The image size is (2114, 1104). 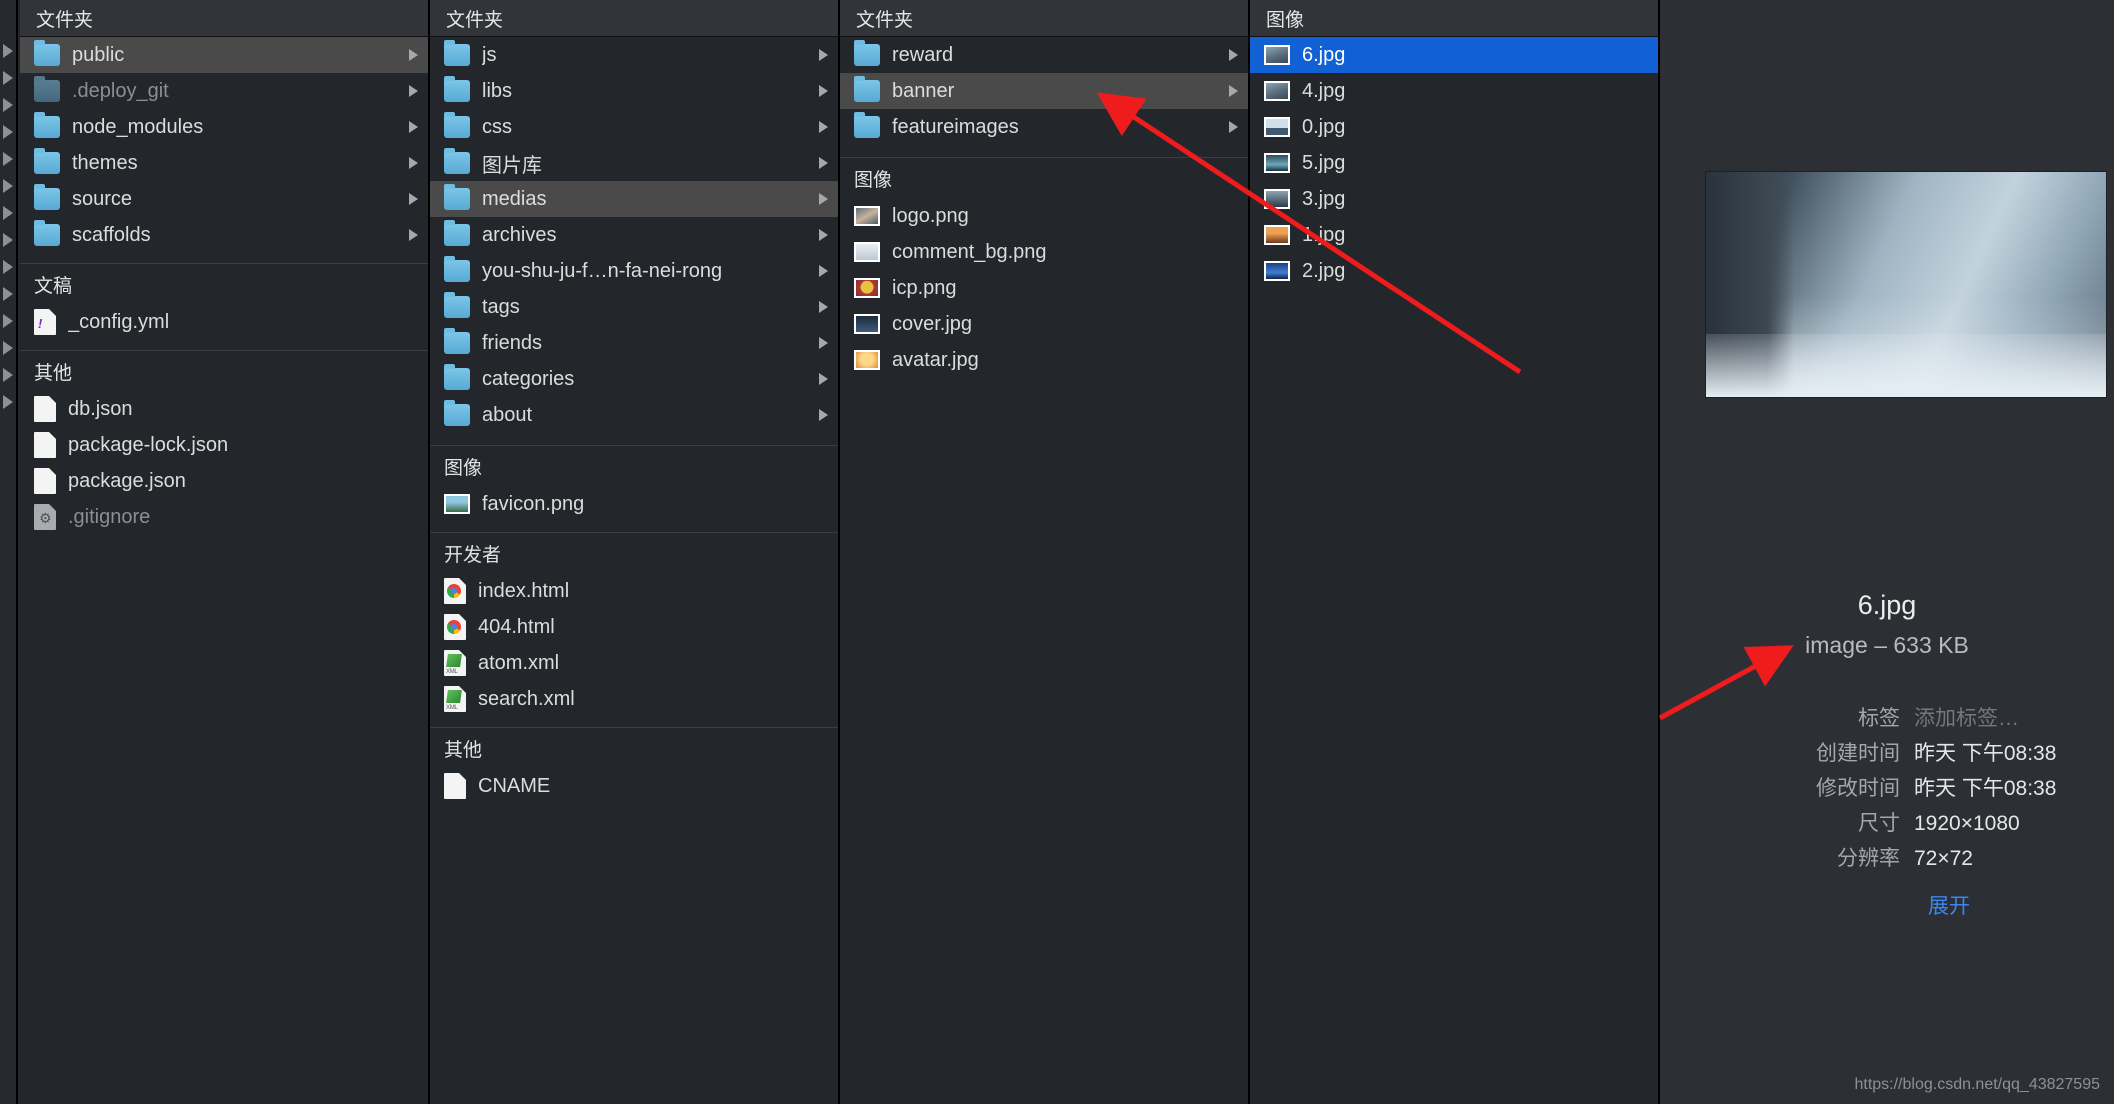 I want to click on metadata-value: 昨天 下午08:38, so click(x=1985, y=788).